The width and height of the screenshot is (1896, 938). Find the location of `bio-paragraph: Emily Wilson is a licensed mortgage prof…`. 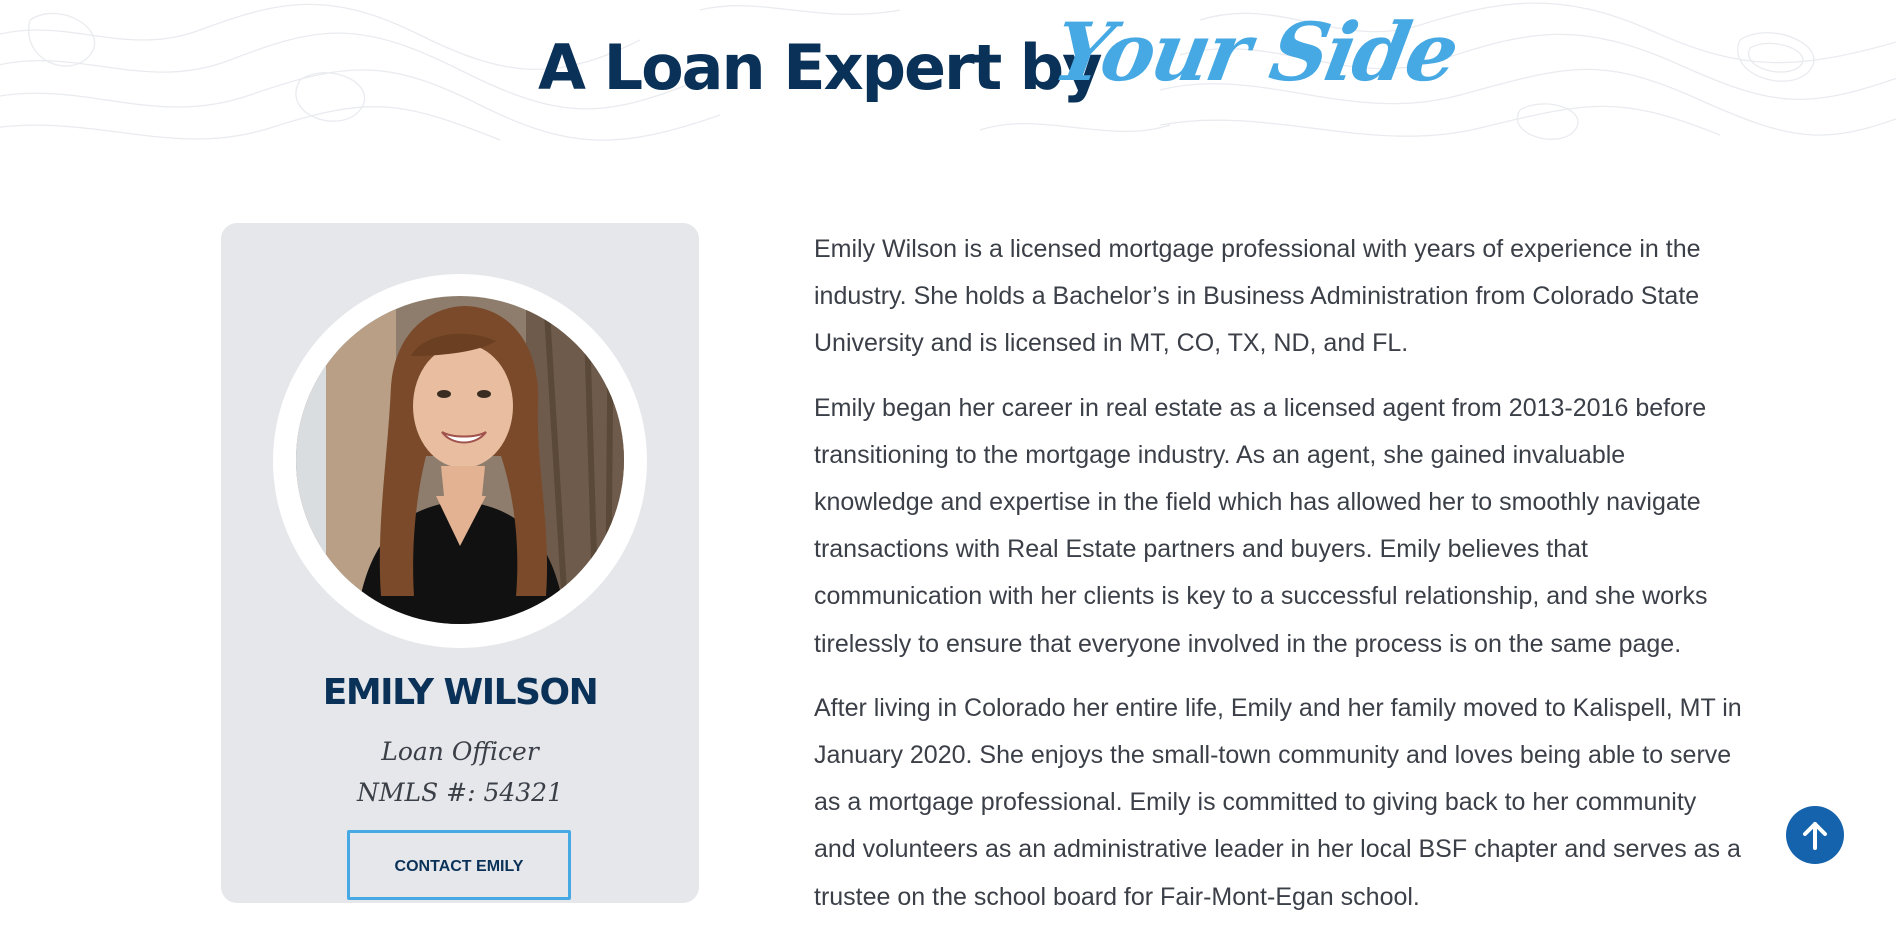

bio-paragraph: Emily Wilson is a licensed mortgage prof… is located at coordinates (1257, 296).